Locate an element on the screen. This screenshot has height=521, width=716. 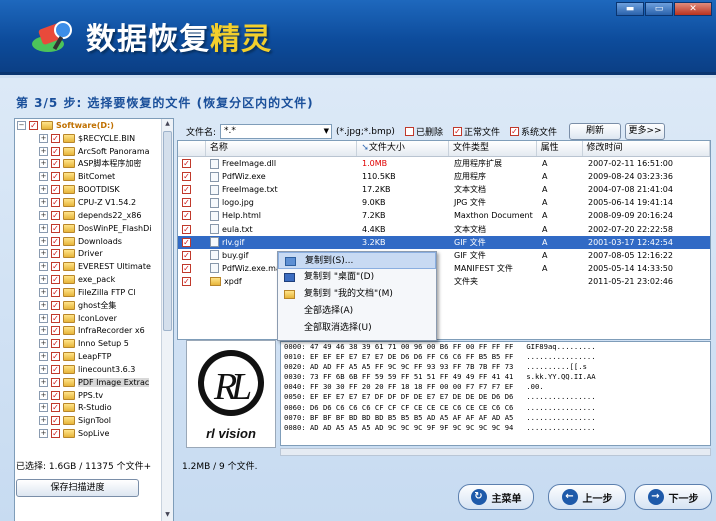
tree-folder-item: + ✓ SopLive is located at coordinates (94, 433).